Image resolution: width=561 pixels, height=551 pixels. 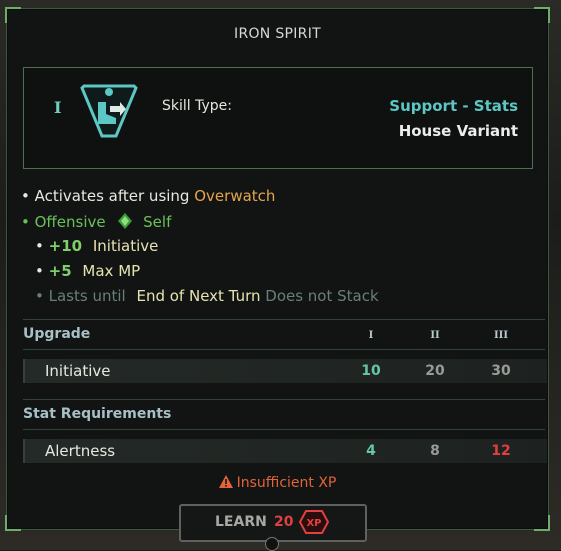 What do you see at coordinates (458, 131) in the screenshot?
I see `variant-label: House Variant` at bounding box center [458, 131].